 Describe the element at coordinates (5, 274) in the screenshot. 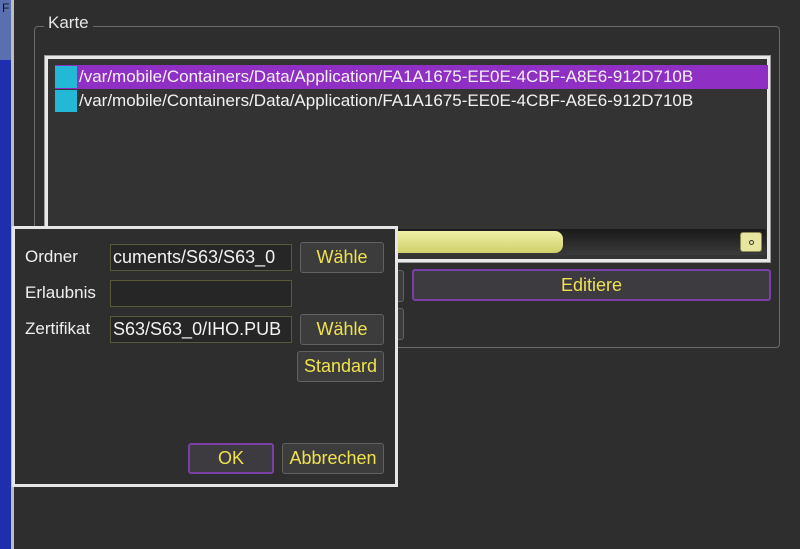

I see `background-window-edge` at that location.